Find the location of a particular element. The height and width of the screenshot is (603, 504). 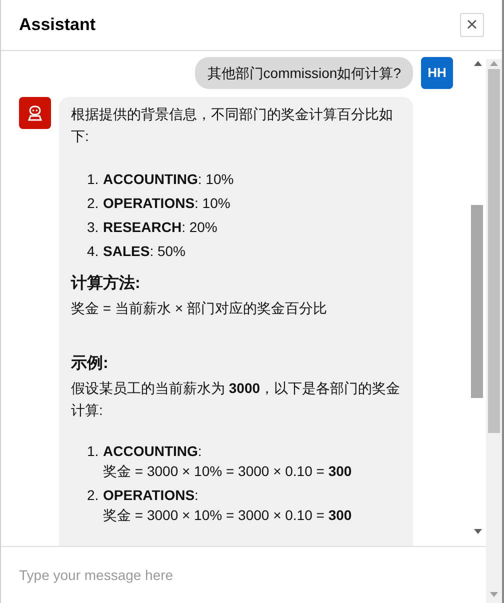

list-item: RESEARCH: 20% is located at coordinates (160, 227).